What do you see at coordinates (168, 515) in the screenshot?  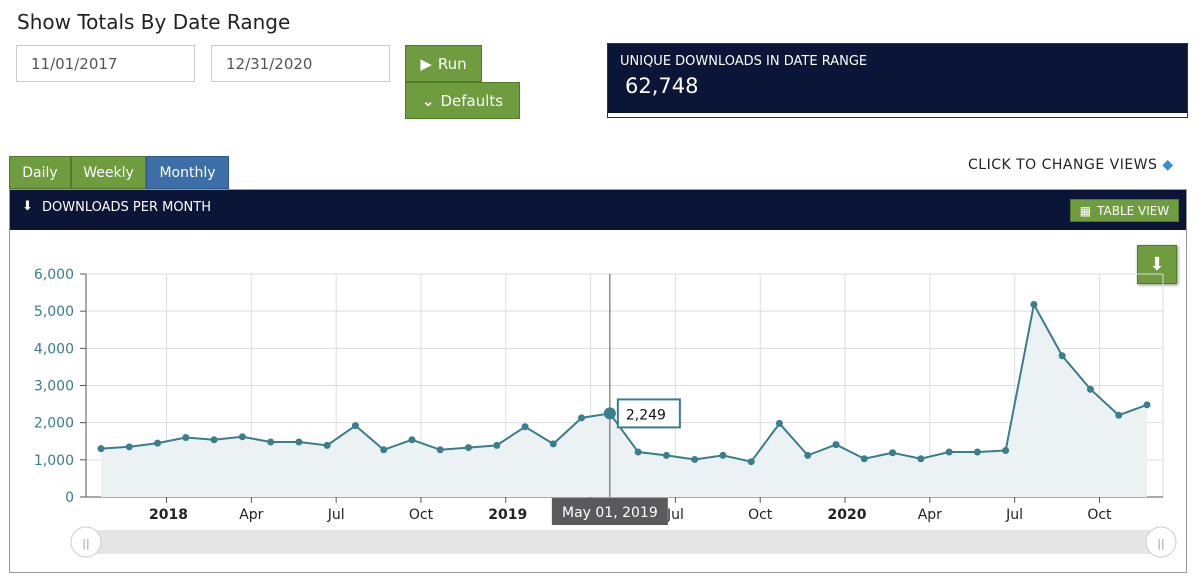 I see `x-tick-label: 2018` at bounding box center [168, 515].